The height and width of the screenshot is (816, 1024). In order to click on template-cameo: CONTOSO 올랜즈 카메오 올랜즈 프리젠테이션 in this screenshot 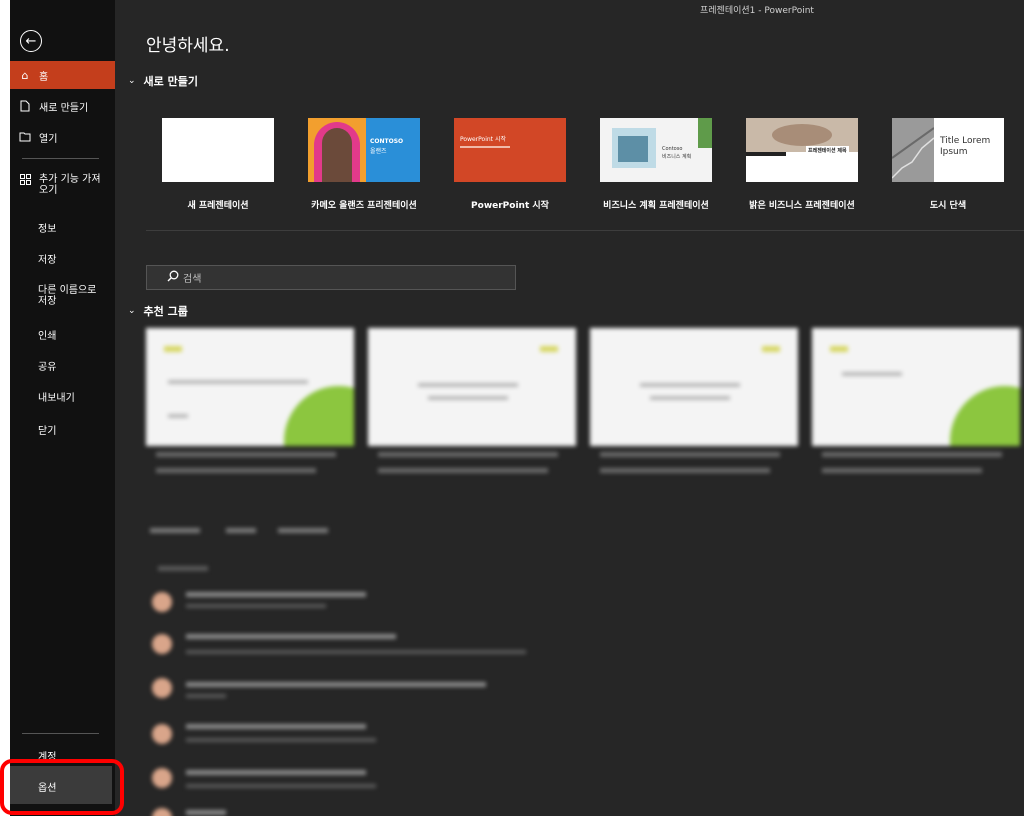, I will do `click(364, 164)`.